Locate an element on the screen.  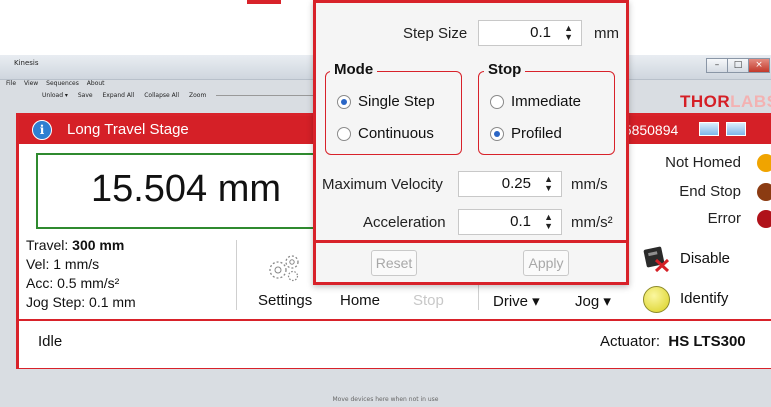
step-size-input: 0.1 ▲ ▼ is located at coordinates (530, 33).